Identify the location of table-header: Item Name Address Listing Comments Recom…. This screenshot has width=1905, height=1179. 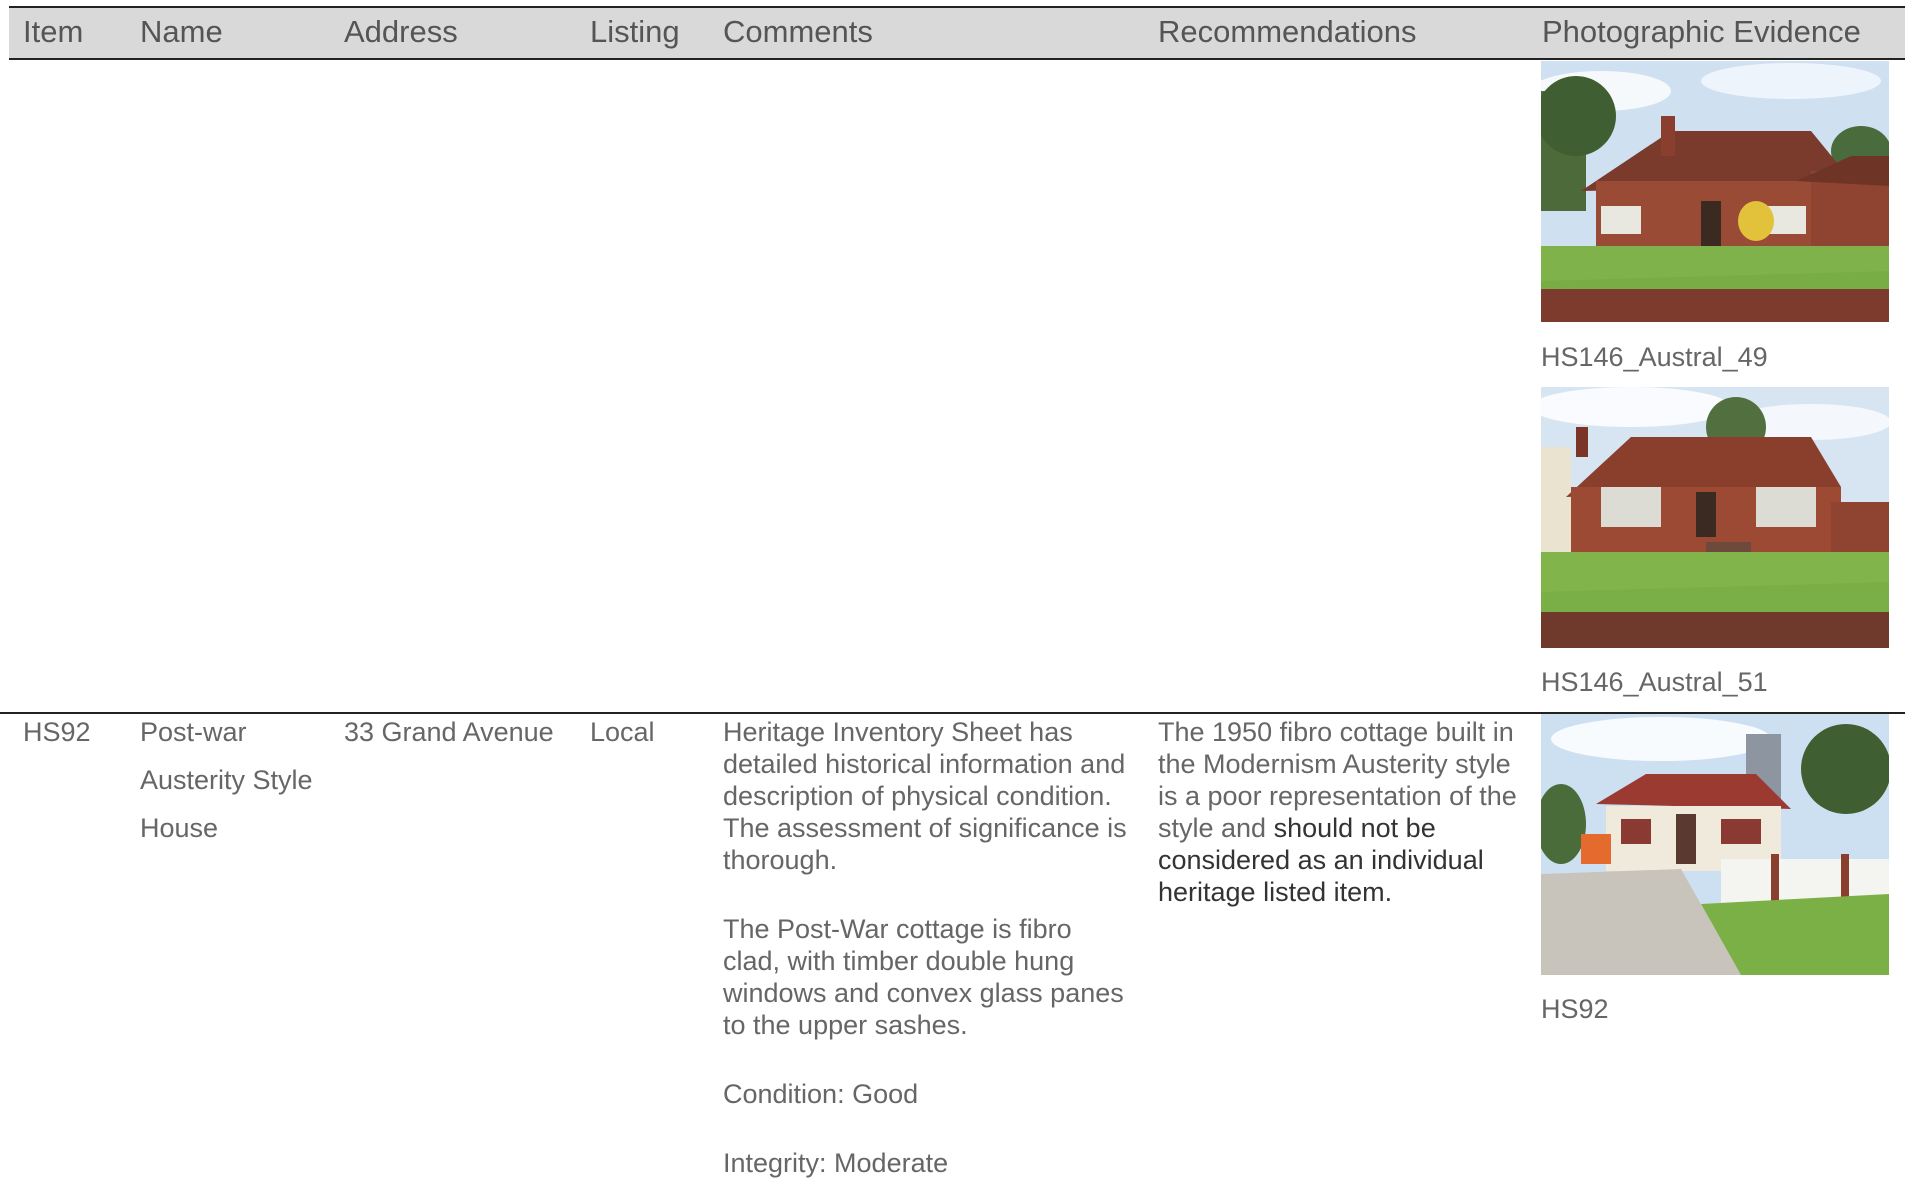
(957, 33).